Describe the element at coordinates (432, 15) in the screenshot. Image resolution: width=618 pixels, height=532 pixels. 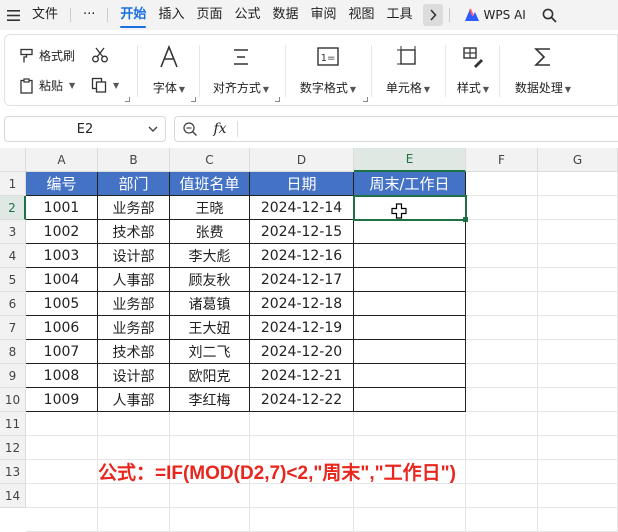
I see `more-tabs-button` at that location.